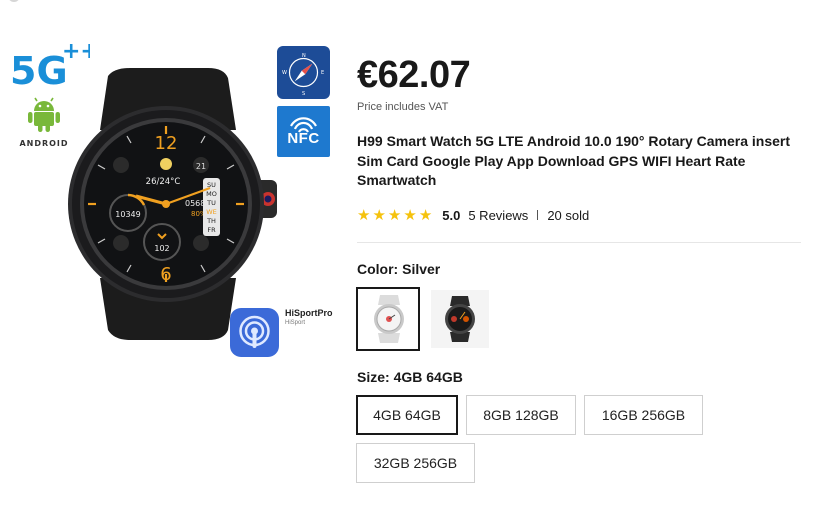 The height and width of the screenshot is (513, 822). I want to click on color-swatch-silver, so click(388, 319).